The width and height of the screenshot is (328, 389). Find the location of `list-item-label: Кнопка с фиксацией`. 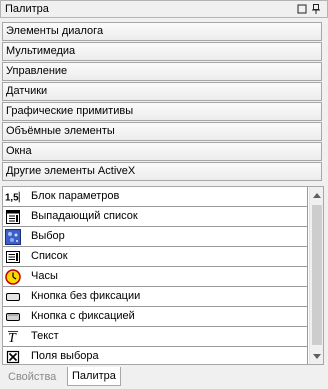

list-item-label: Кнопка с фиксацией is located at coordinates (83, 316).